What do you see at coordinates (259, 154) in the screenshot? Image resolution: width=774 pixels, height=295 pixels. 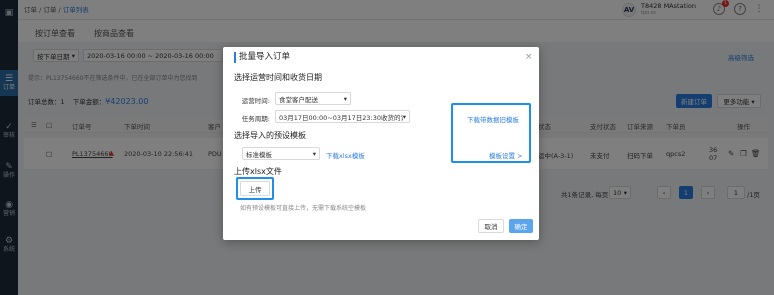 I see `template-value: 标准模板` at bounding box center [259, 154].